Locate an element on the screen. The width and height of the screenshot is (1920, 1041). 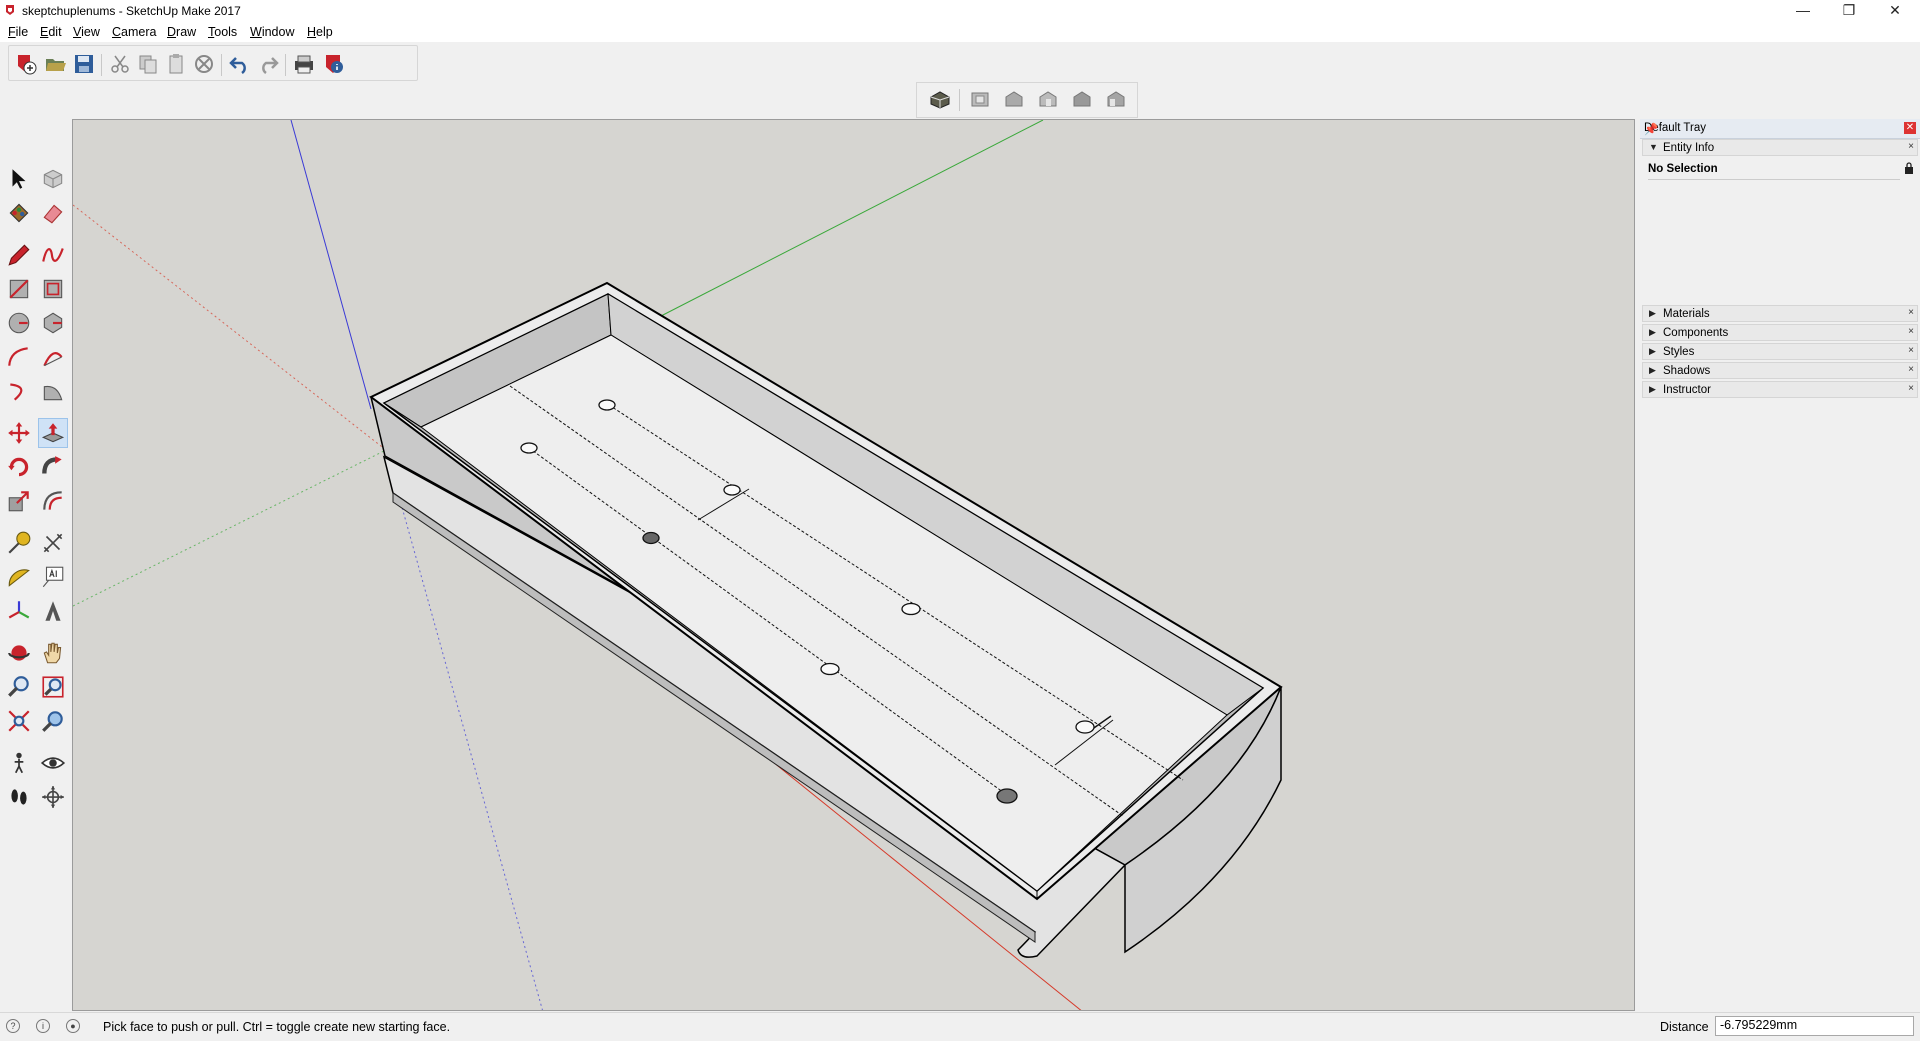
freehand-tool is located at coordinates (53, 255).